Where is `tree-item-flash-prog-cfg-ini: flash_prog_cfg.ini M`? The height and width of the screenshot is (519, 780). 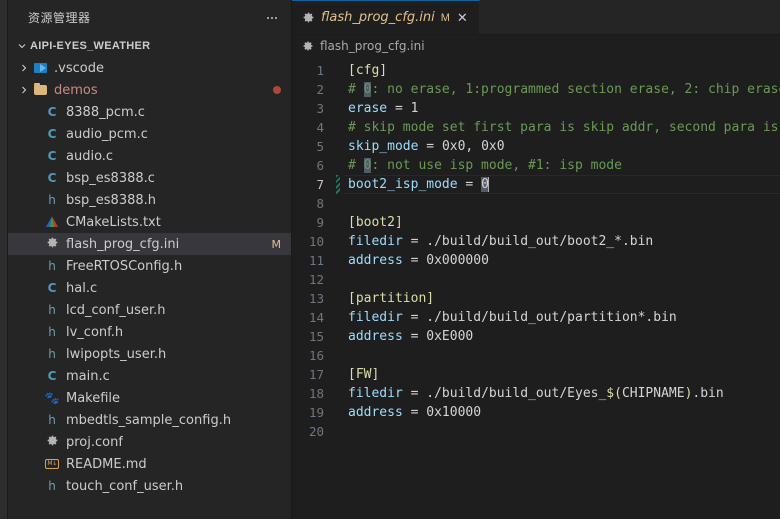
tree-item-flash-prog-cfg-ini: flash_prog_cfg.ini M is located at coordinates (149, 244).